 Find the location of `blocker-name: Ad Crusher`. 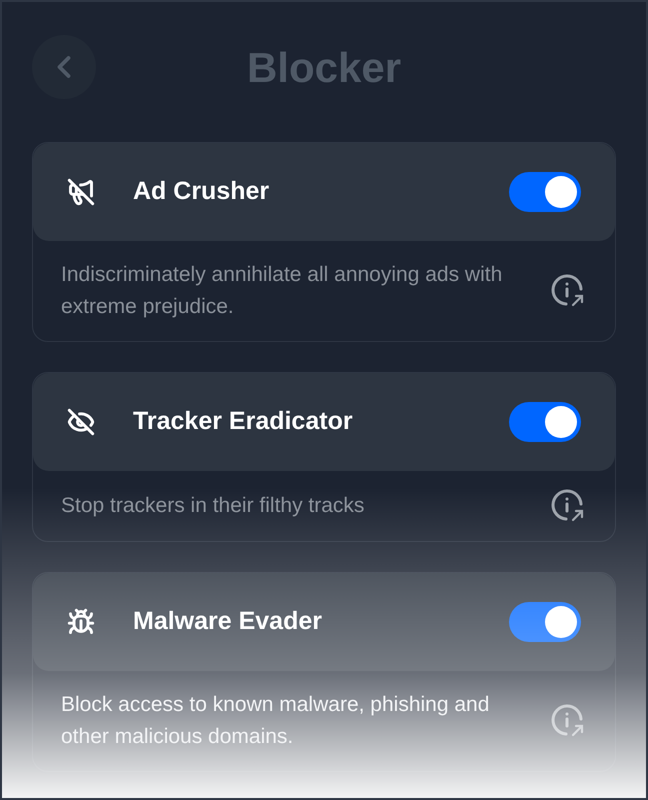

blocker-name: Ad Crusher is located at coordinates (201, 192).